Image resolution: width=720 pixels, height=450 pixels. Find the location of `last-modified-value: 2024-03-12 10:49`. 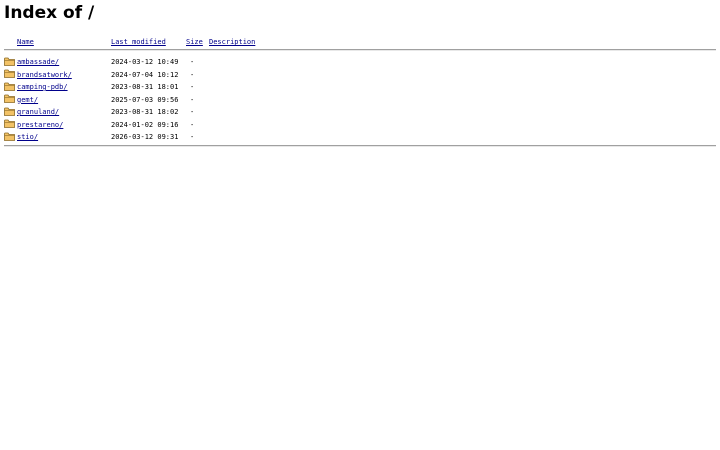

last-modified-value: 2024-03-12 10:49 is located at coordinates (145, 62).